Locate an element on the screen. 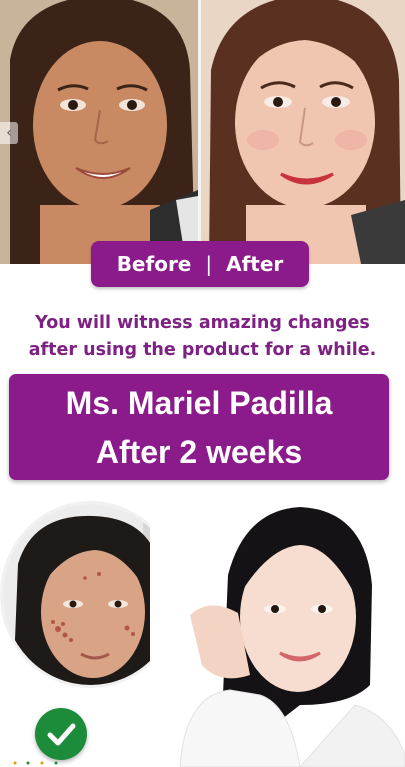  headline-line-2: after using the product for a while. is located at coordinates (202, 350).